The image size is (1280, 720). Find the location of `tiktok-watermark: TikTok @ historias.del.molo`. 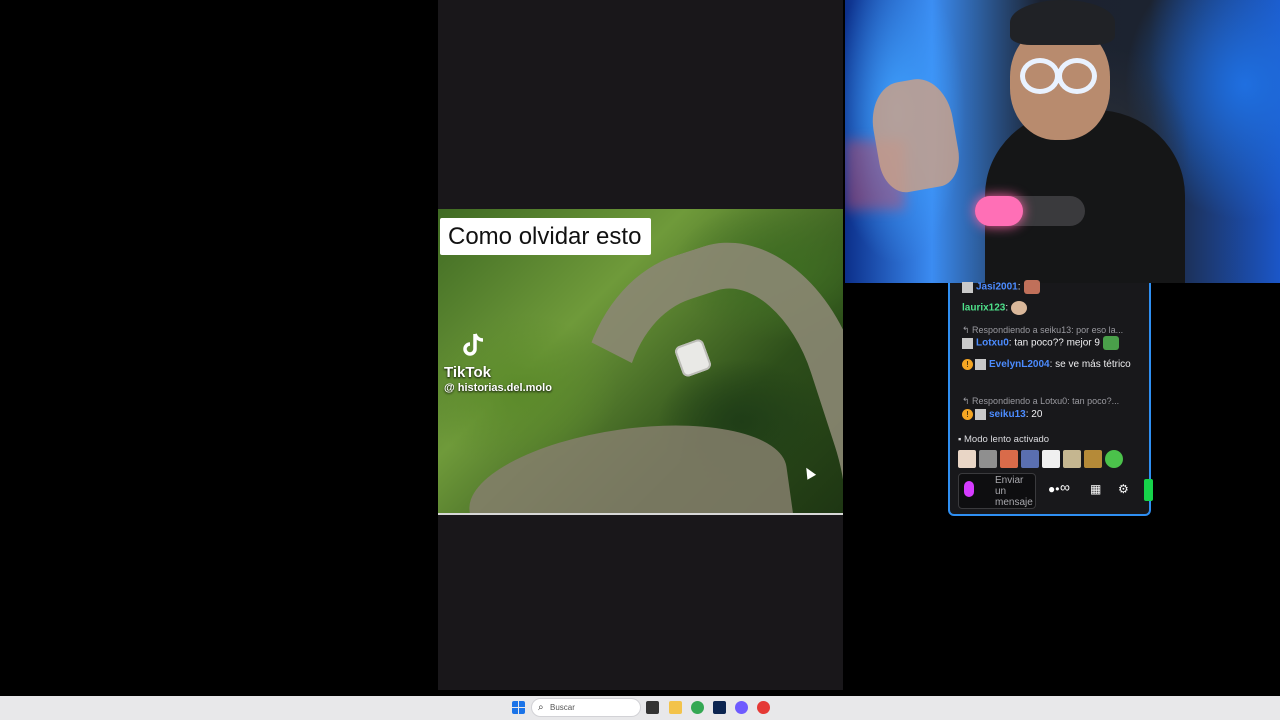

tiktok-watermark: TikTok @ historias.del.molo is located at coordinates (498, 362).